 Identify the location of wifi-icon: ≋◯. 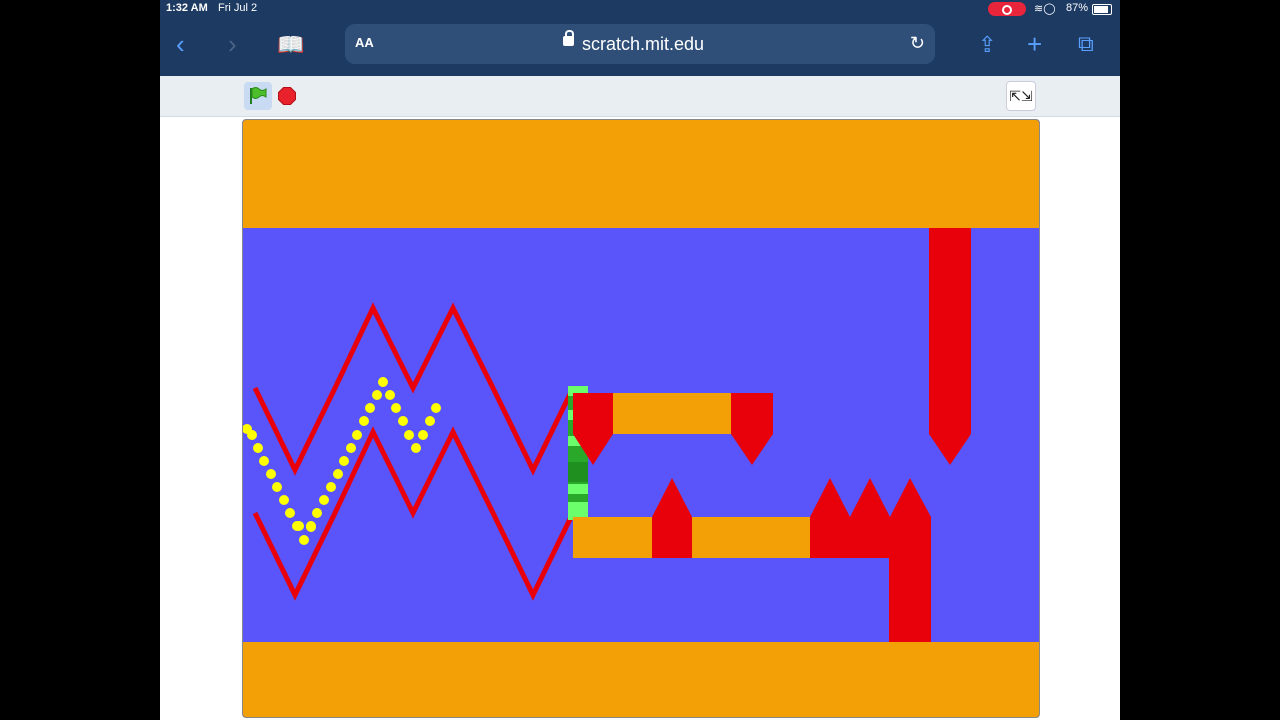
(1045, 9).